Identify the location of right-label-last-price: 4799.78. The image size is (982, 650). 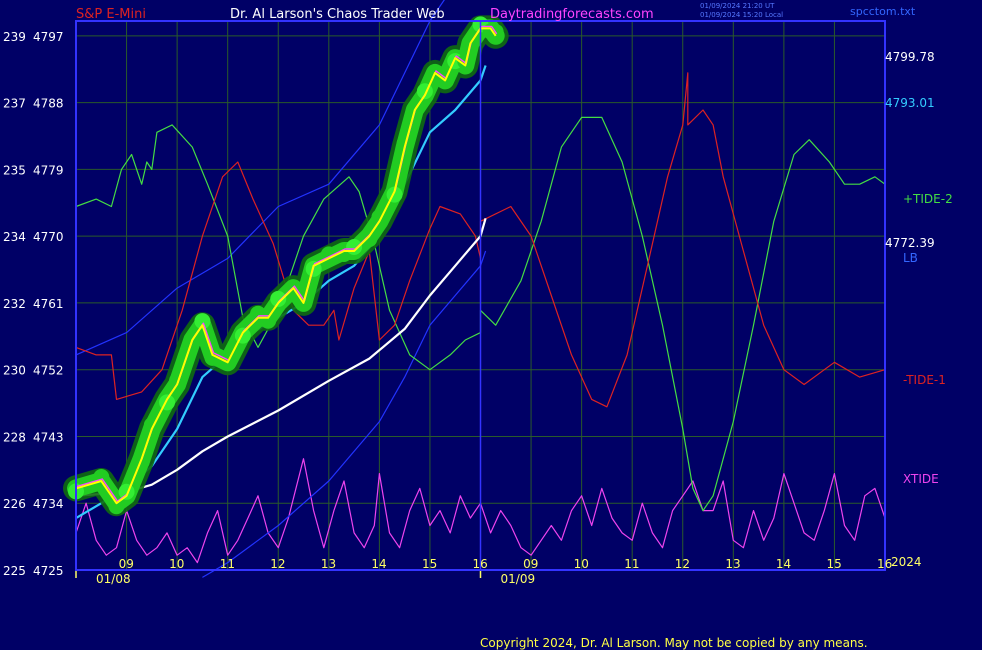
(910, 57).